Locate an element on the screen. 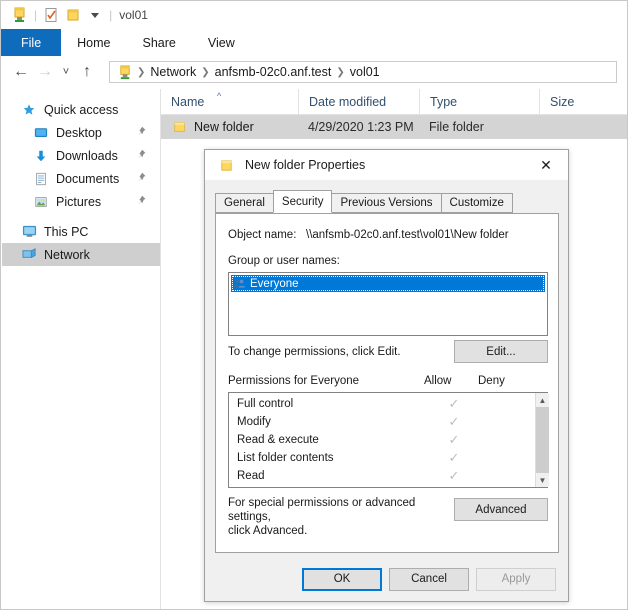 The image size is (628, 610). sidebar-item-label: Downloads is located at coordinates (87, 155).